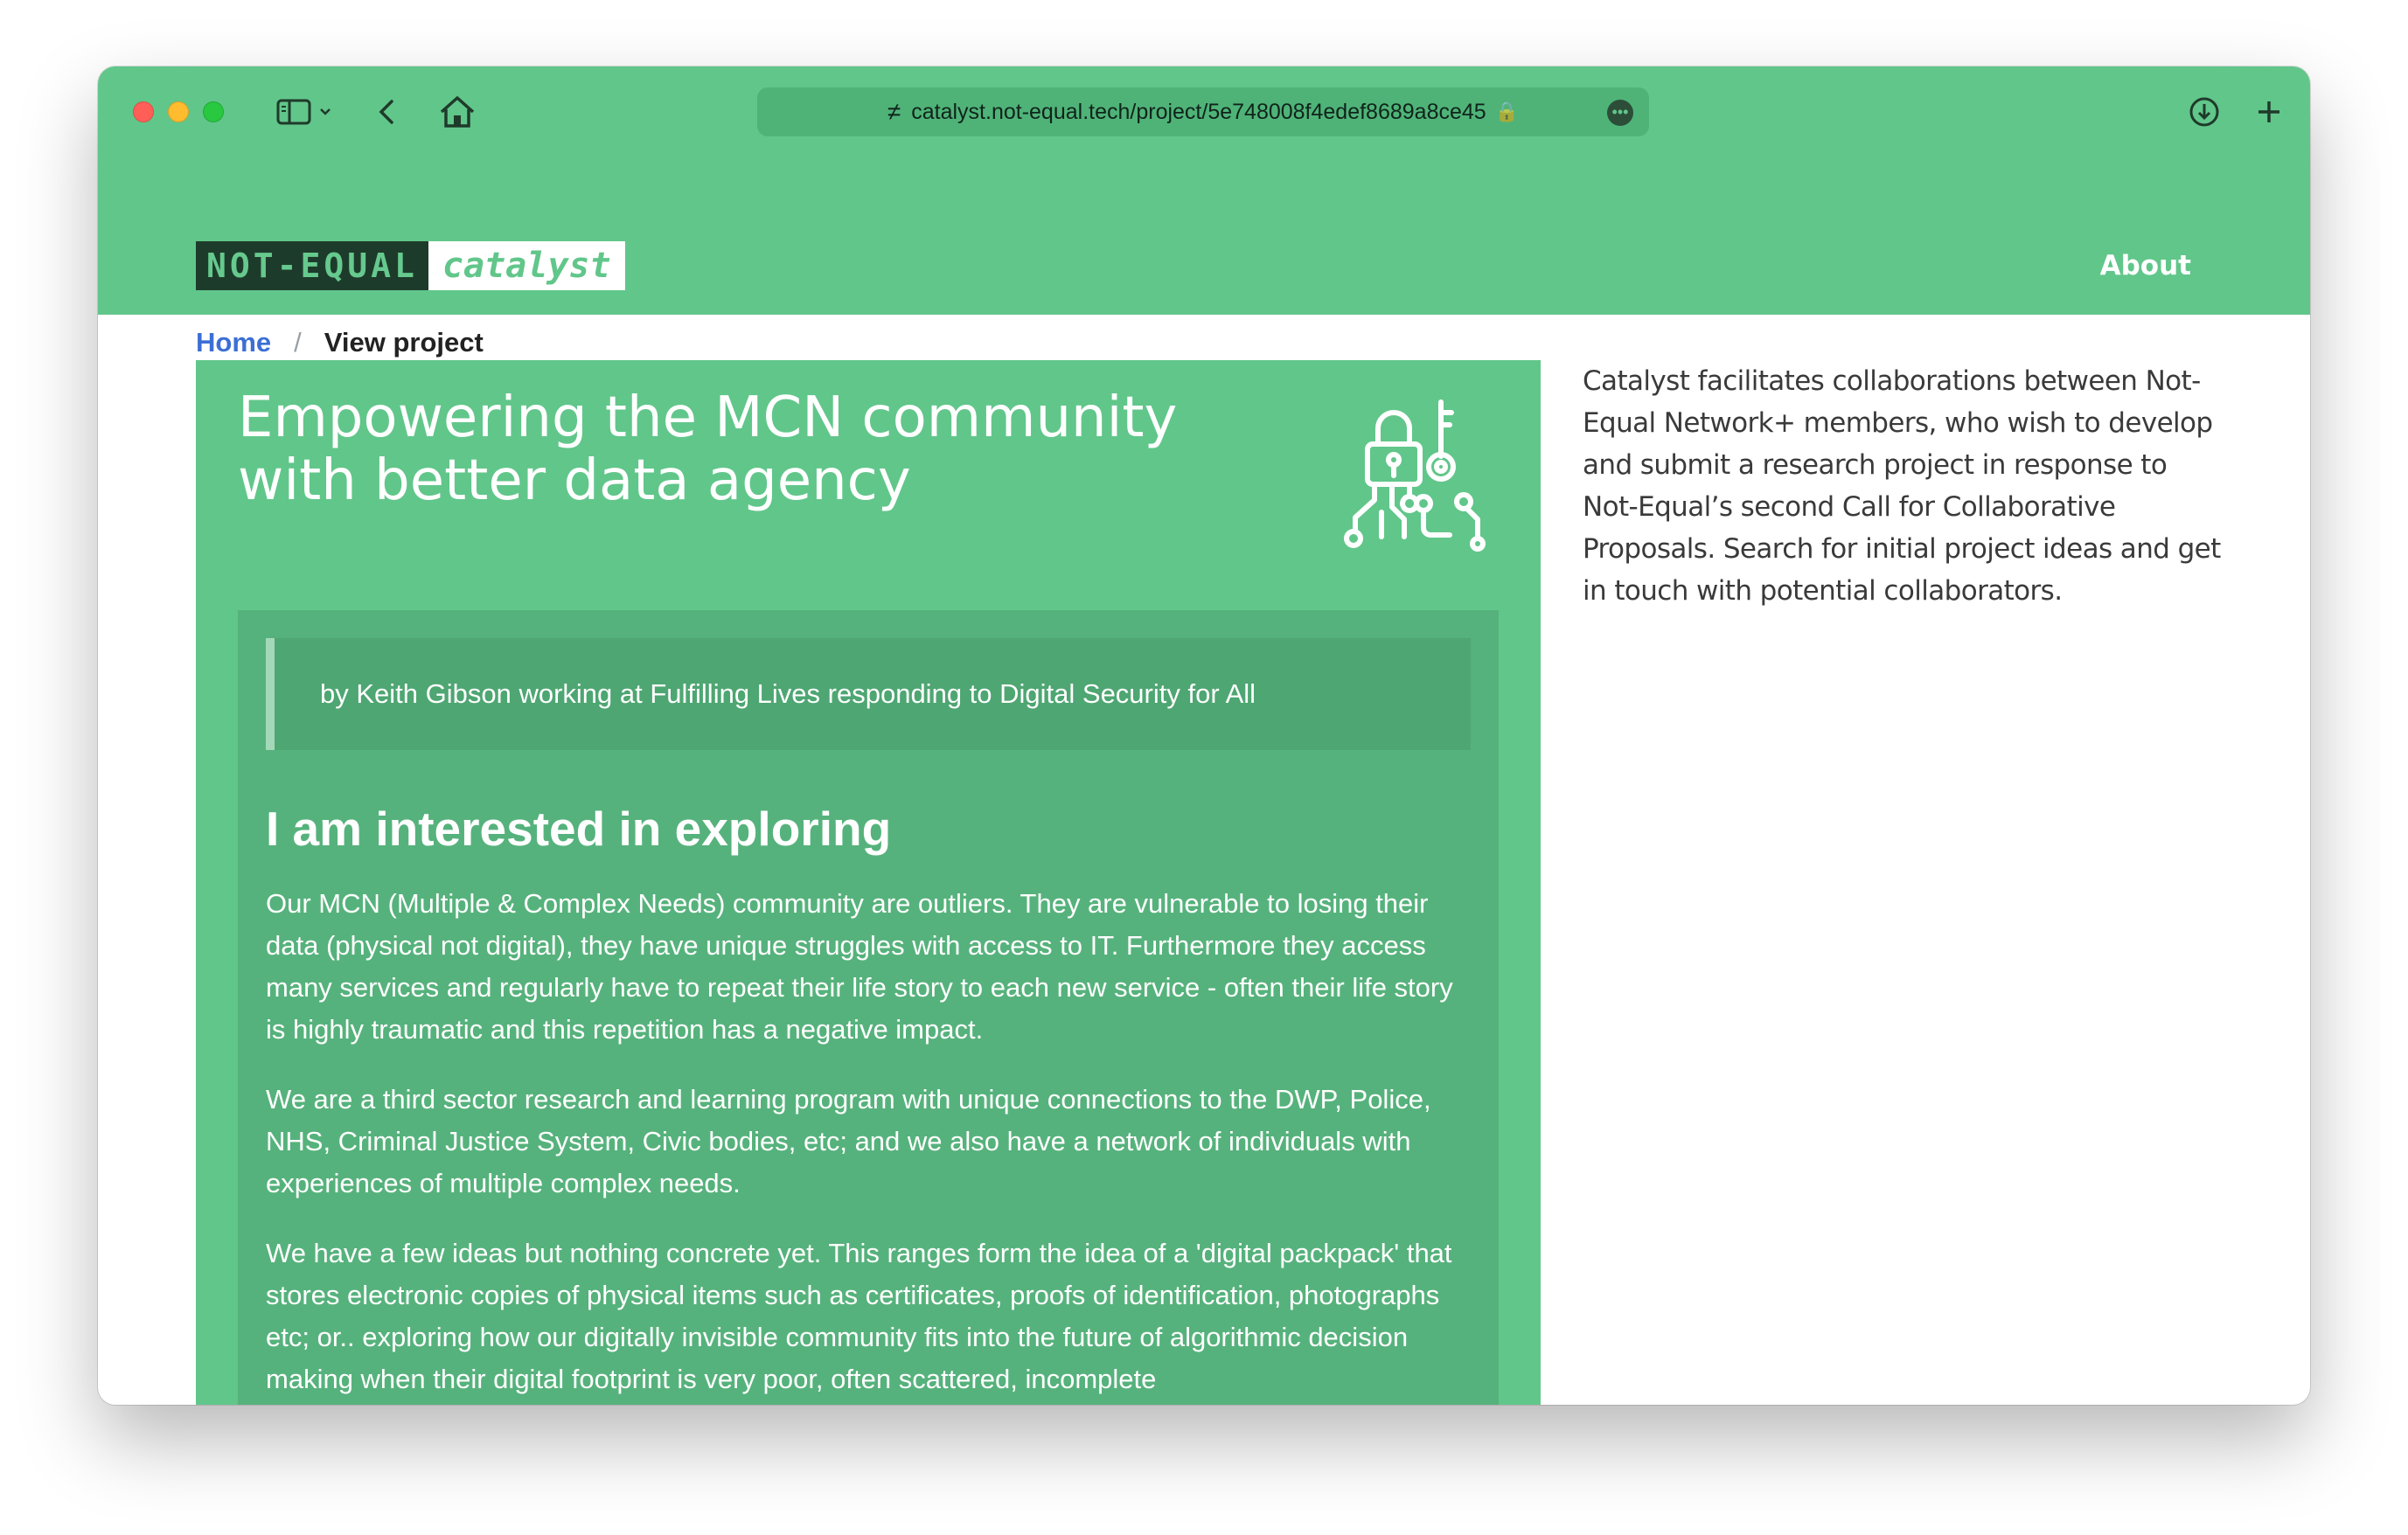  What do you see at coordinates (579, 829) in the screenshot?
I see `section-title: I am interested in exploring` at bounding box center [579, 829].